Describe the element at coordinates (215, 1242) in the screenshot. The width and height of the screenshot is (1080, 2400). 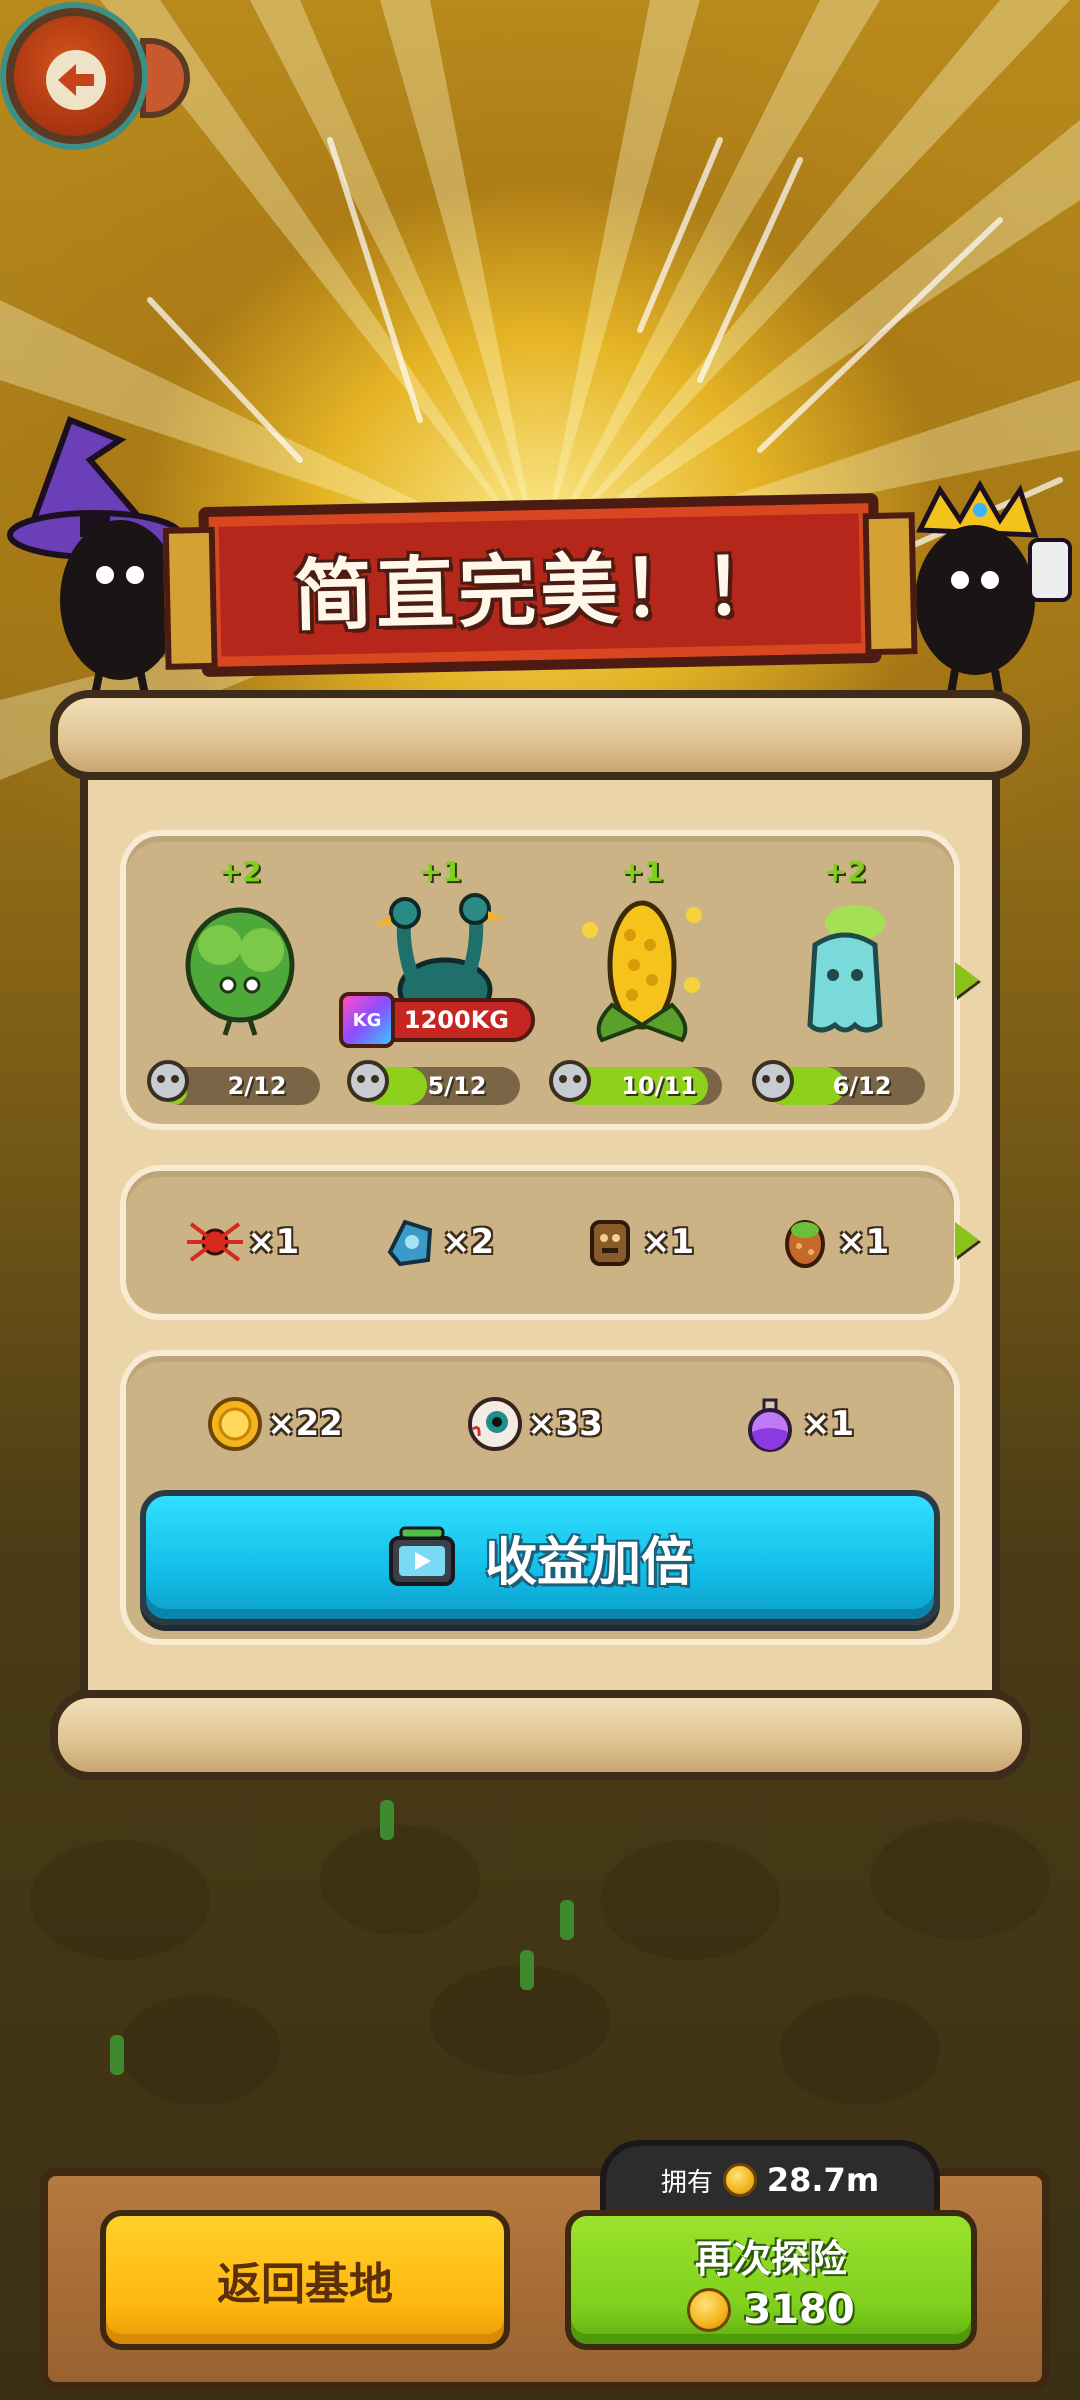
I see `red-spider-icon` at that location.